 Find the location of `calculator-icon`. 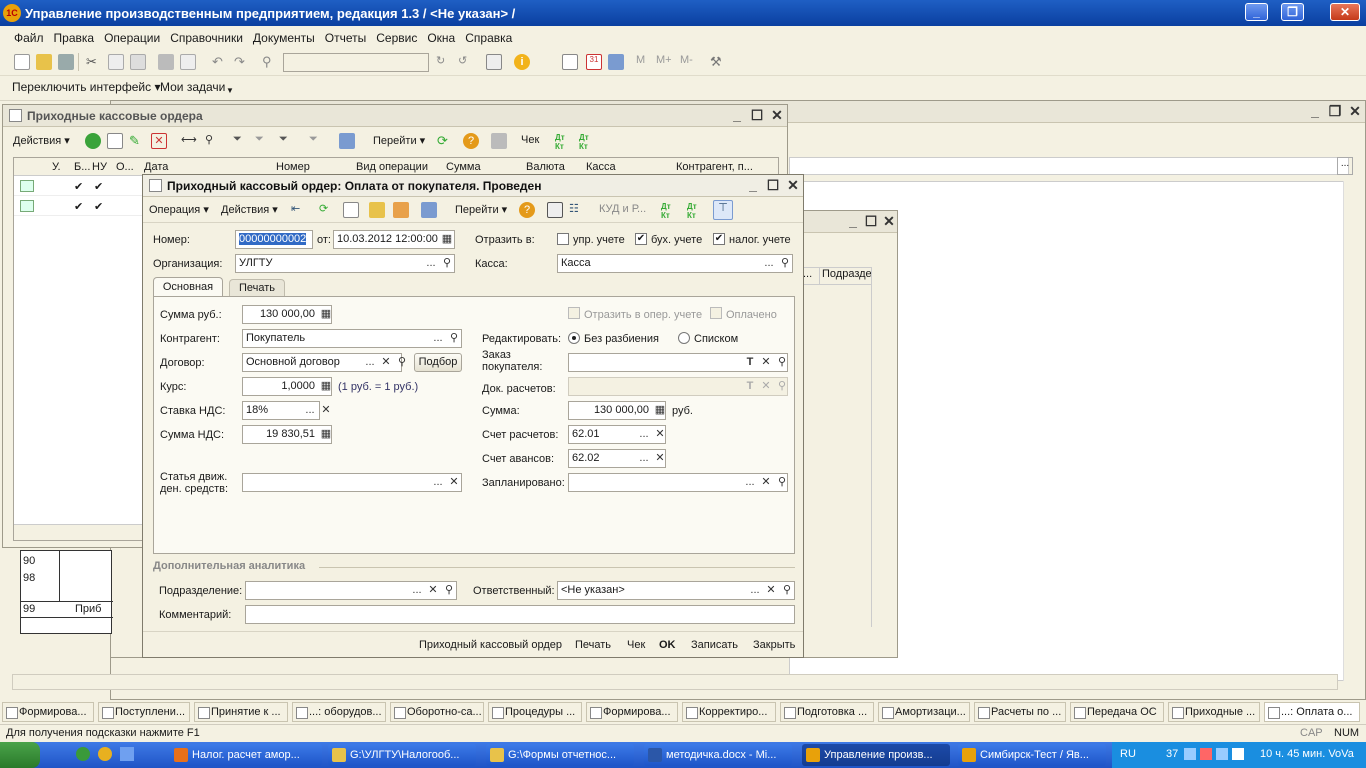

calculator-icon is located at coordinates (570, 62).